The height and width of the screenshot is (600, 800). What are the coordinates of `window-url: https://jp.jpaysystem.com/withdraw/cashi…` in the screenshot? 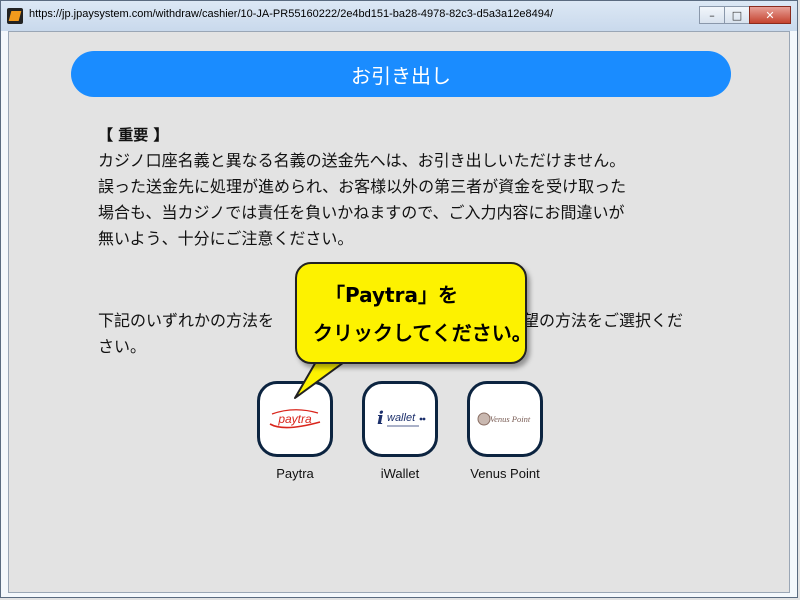 It's located at (291, 14).